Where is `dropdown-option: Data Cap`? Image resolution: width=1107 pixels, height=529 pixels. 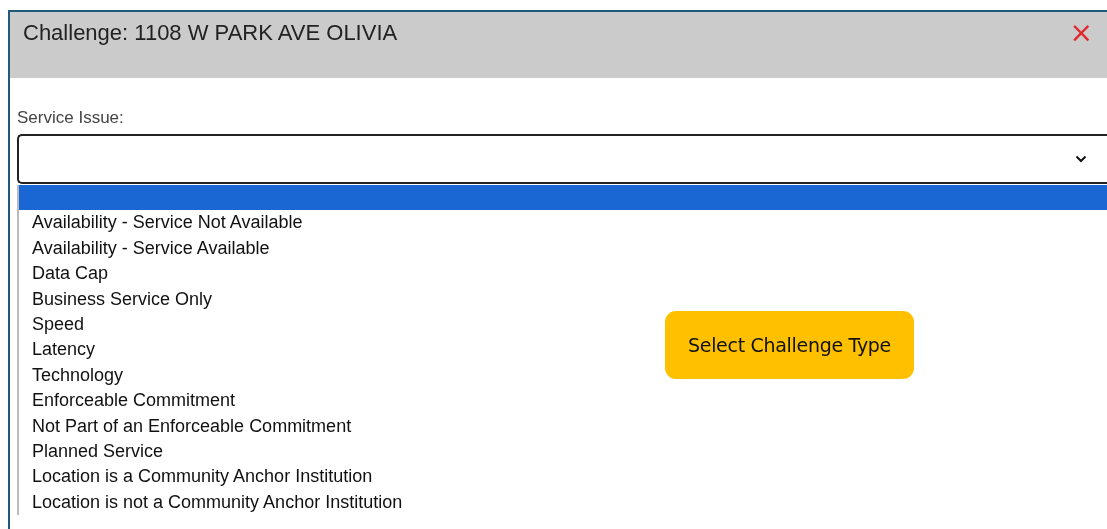 dropdown-option: Data Cap is located at coordinates (66, 274).